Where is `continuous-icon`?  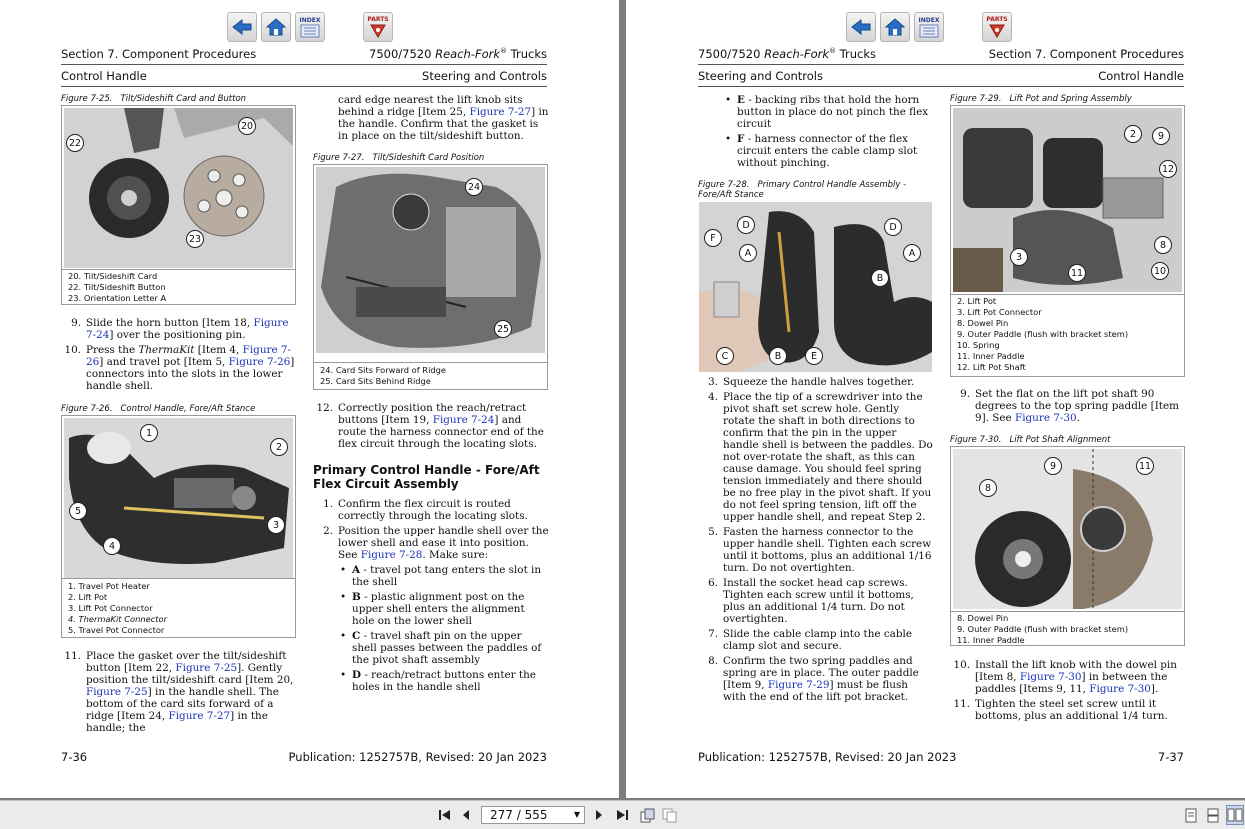
continuous-icon is located at coordinates (1213, 817).